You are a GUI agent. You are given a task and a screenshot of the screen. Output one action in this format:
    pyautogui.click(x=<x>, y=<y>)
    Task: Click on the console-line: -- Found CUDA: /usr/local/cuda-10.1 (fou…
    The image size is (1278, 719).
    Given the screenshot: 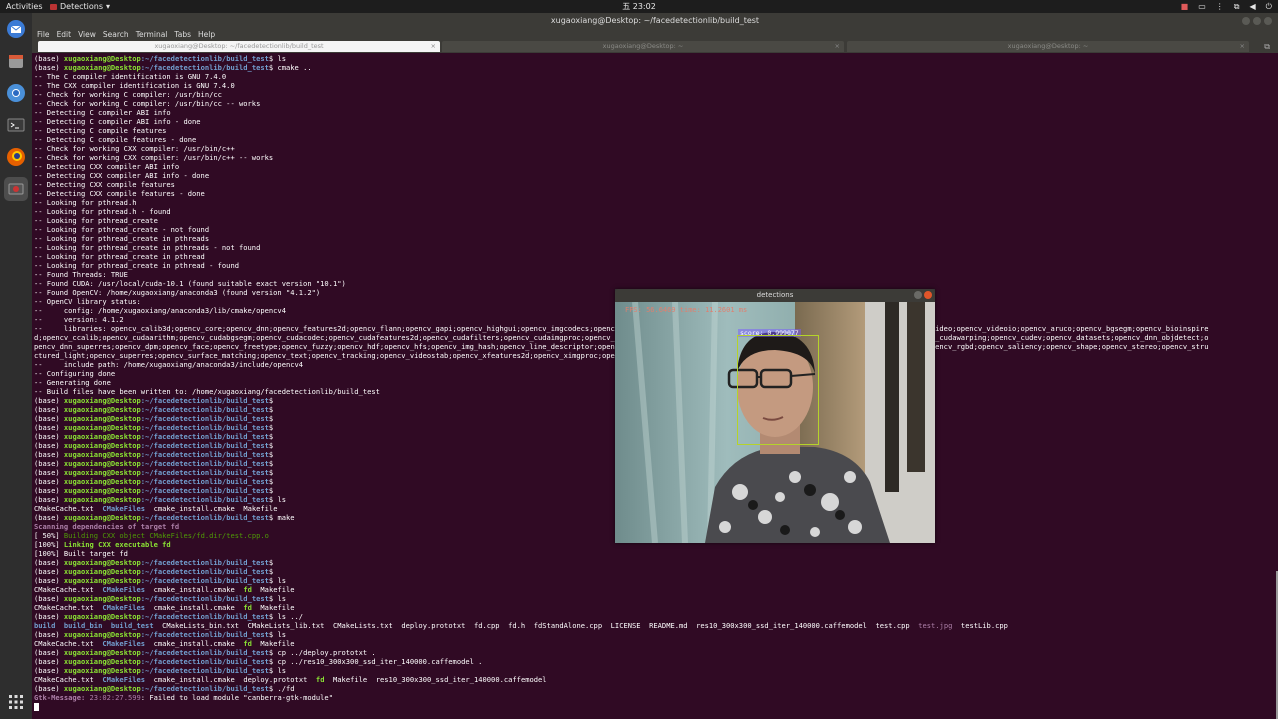 What is the action you would take?
    pyautogui.click(x=190, y=283)
    